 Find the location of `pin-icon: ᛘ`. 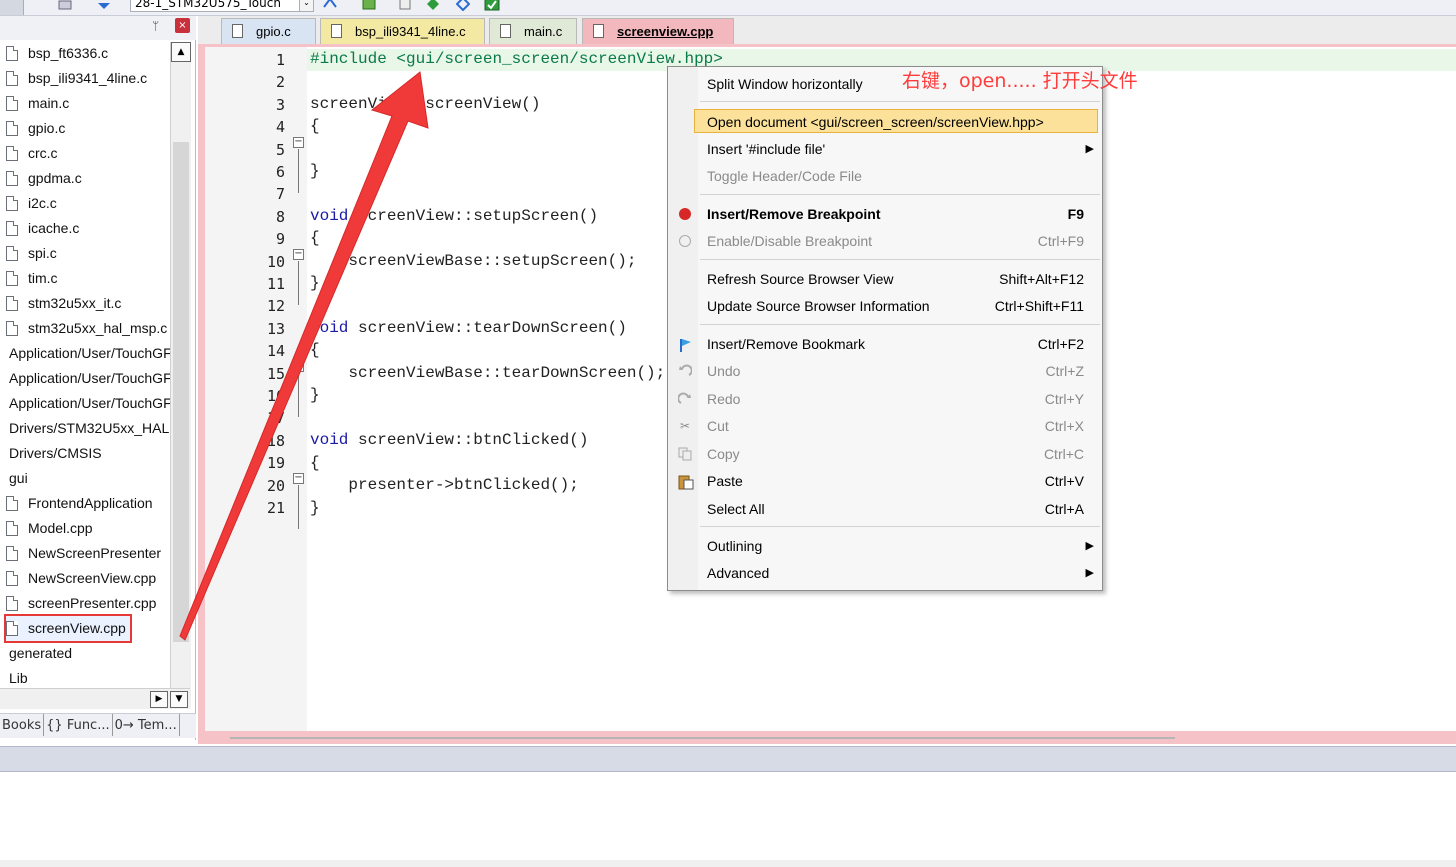

pin-icon: ᛘ is located at coordinates (155, 26).